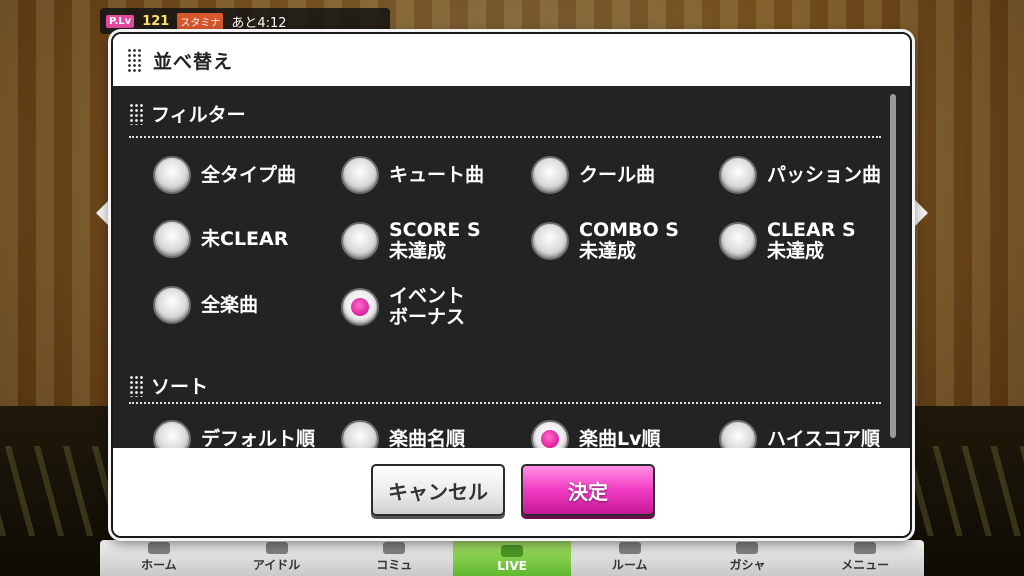 The height and width of the screenshot is (576, 1024). I want to click on filter-option-passion: パッション曲, so click(800, 175).